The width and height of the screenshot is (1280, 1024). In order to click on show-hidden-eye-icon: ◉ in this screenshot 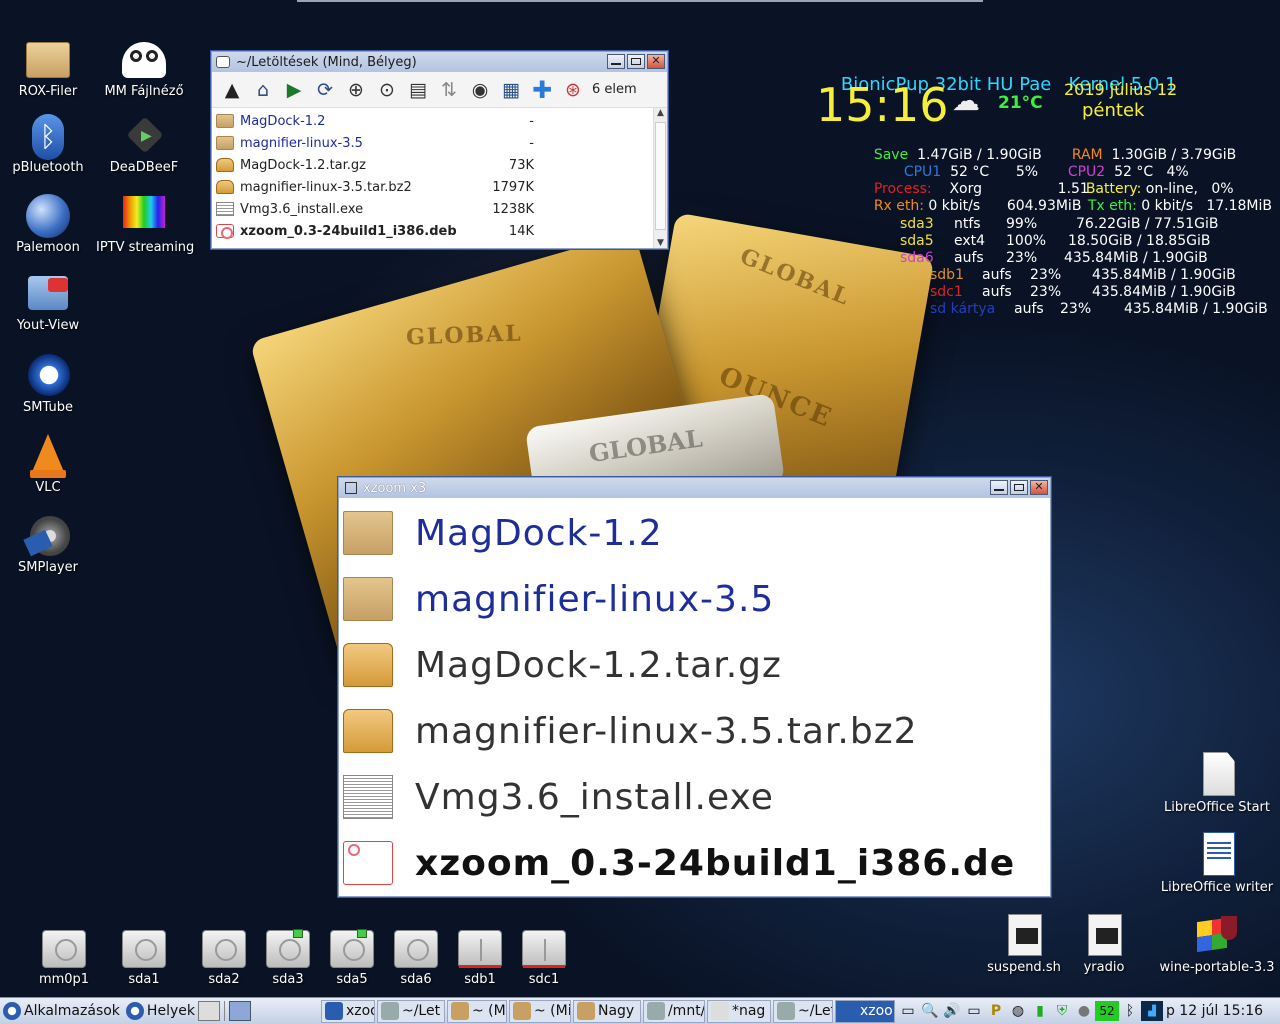, I will do `click(480, 90)`.